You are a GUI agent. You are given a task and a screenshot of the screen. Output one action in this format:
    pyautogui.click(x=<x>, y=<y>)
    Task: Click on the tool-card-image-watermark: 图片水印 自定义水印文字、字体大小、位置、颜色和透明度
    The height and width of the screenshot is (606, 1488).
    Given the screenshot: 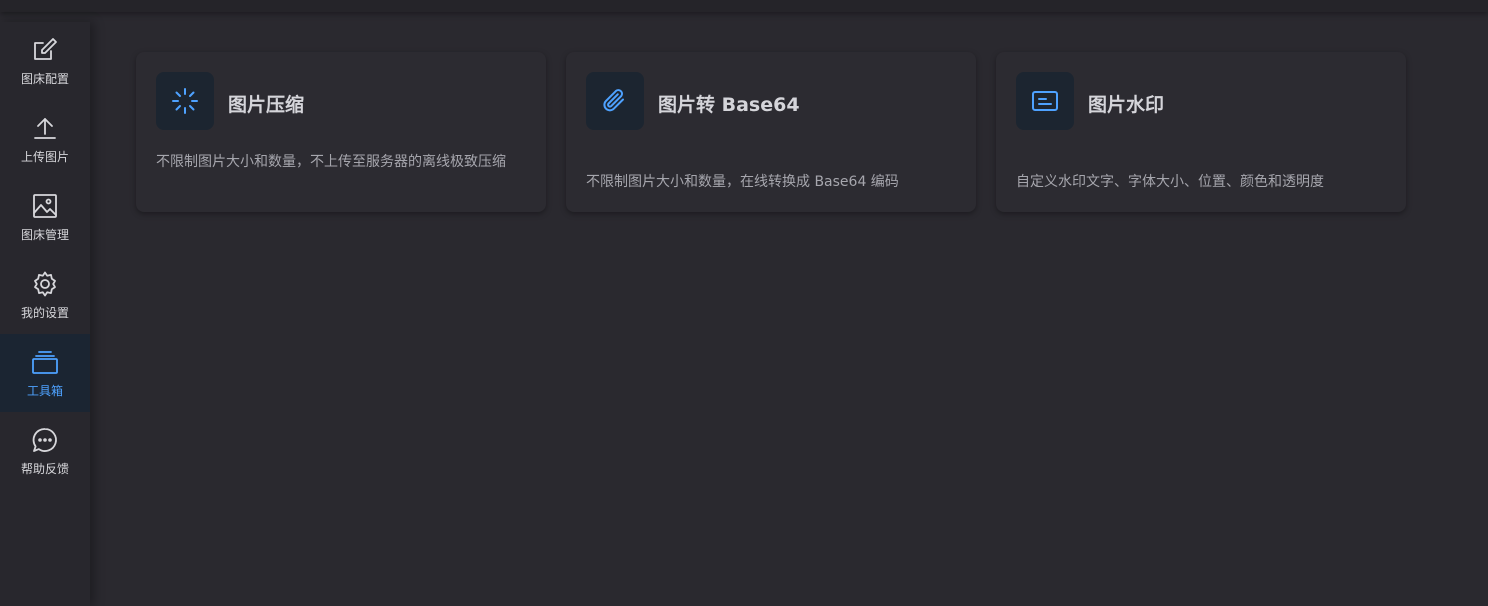 What is the action you would take?
    pyautogui.click(x=1201, y=132)
    